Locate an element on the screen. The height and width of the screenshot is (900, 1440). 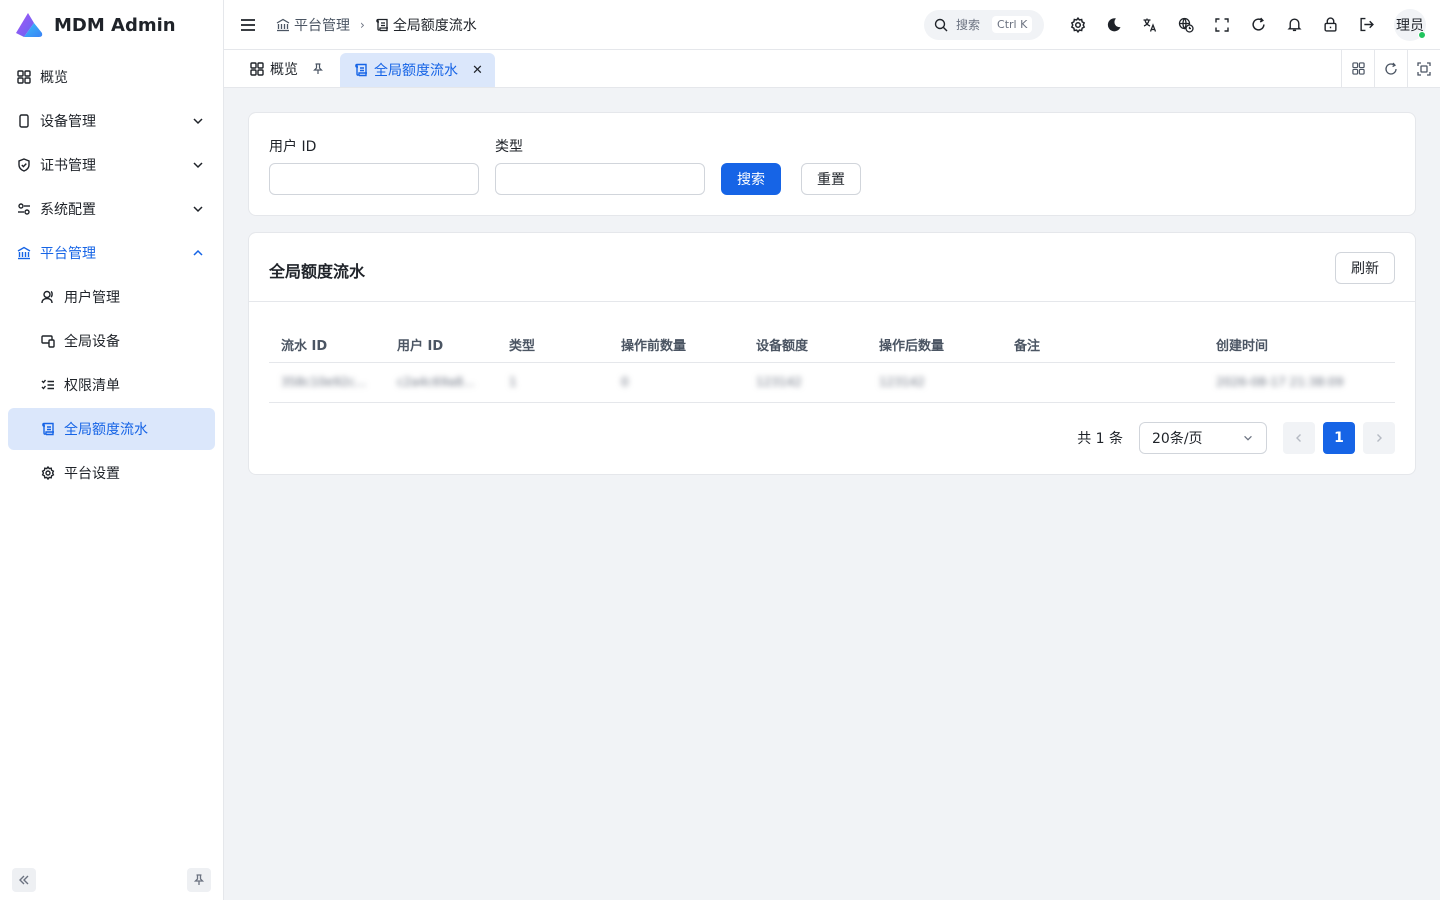
pin-icon is located at coordinates (318, 68).